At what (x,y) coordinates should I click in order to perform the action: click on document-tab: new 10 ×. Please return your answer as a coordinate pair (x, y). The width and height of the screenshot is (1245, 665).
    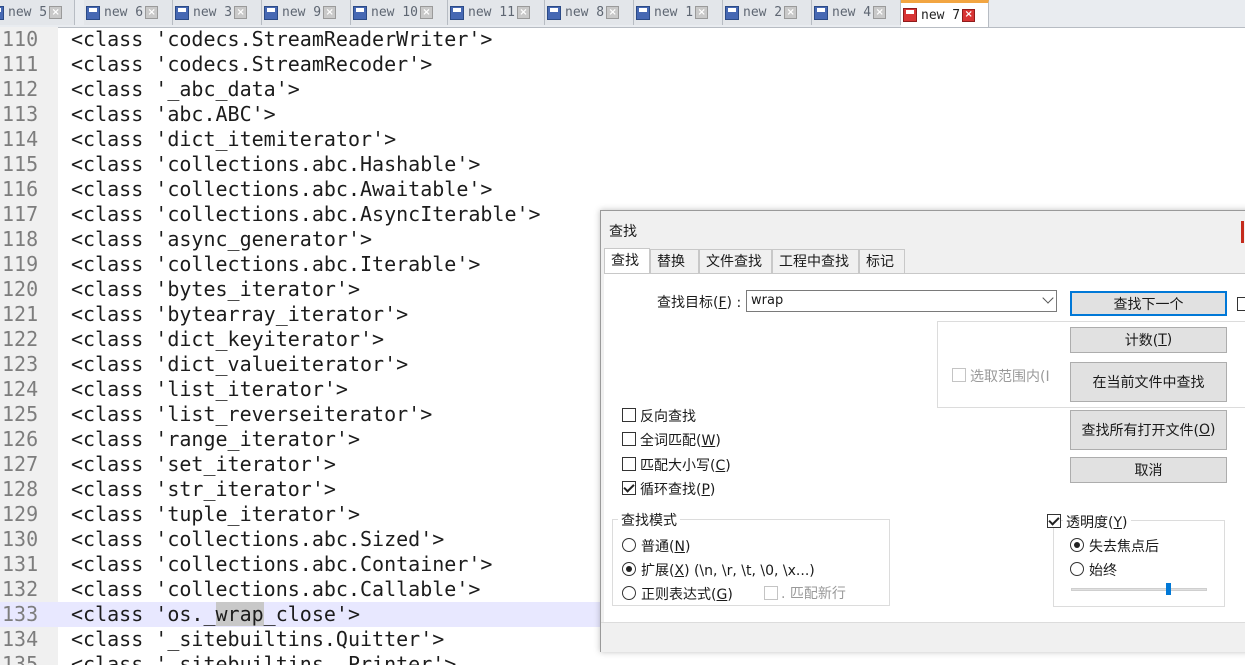
    Looking at the image, I should click on (399, 12).